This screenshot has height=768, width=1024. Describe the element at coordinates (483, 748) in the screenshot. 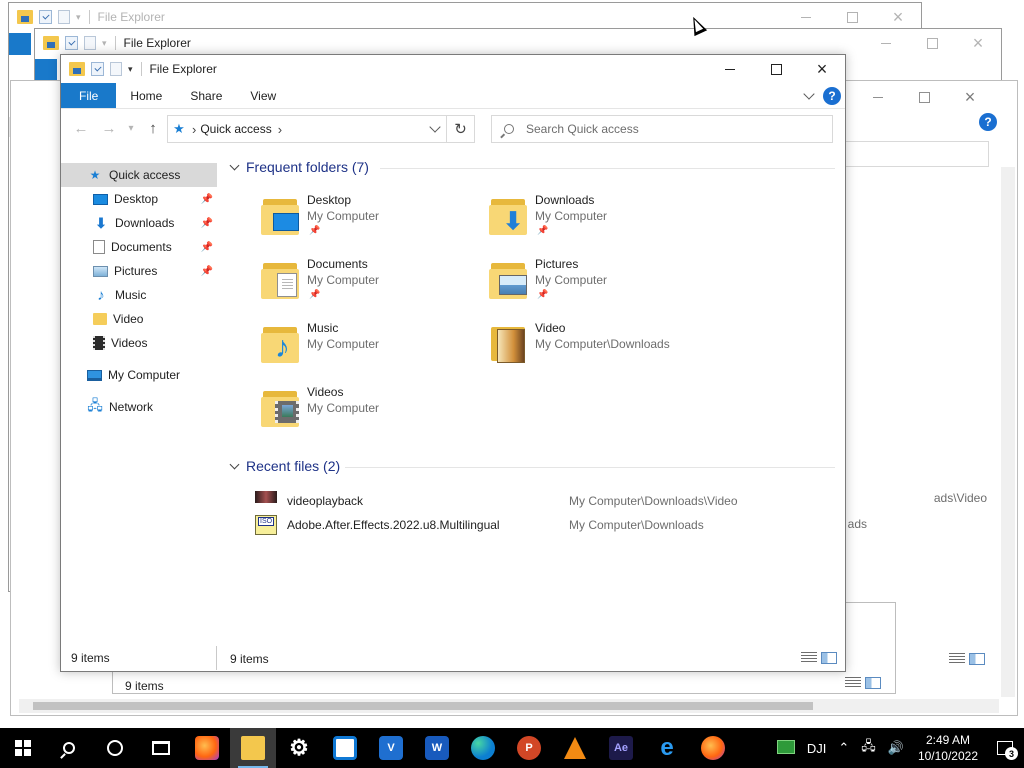

I see `taskbar-app-edge` at that location.